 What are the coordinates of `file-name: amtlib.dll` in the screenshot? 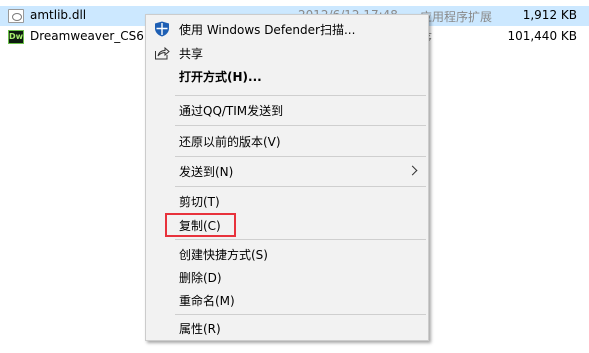 It's located at (58, 15).